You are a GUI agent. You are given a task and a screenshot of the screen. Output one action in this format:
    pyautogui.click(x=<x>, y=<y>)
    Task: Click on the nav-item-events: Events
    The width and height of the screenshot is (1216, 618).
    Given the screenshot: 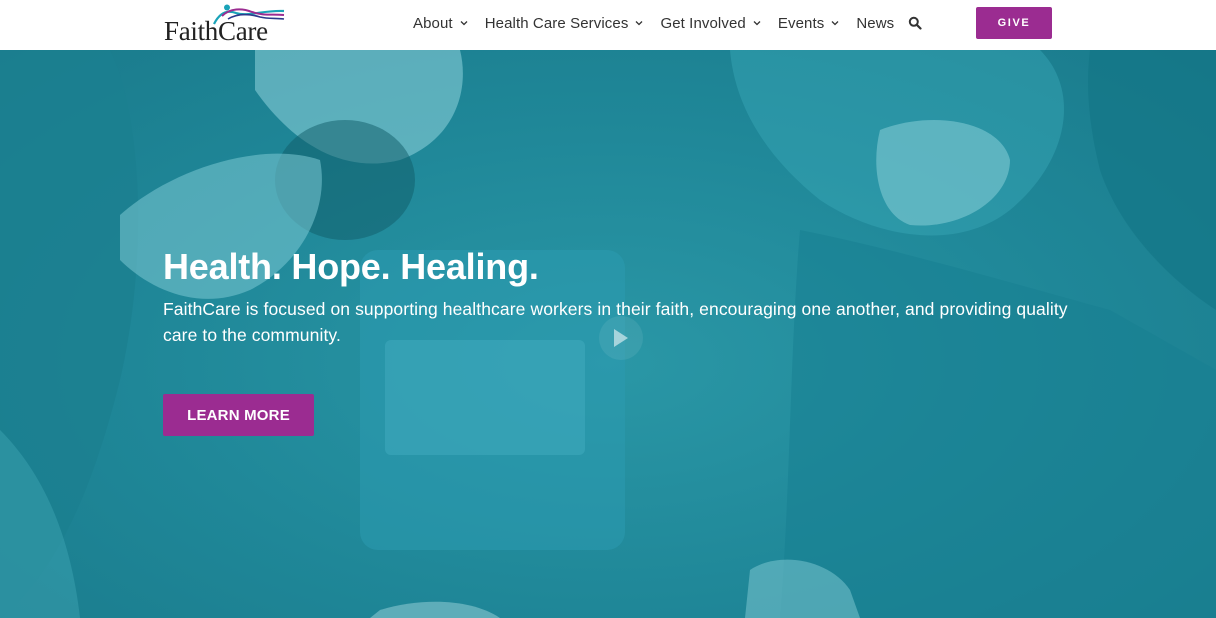 What is the action you would take?
    pyautogui.click(x=809, y=23)
    